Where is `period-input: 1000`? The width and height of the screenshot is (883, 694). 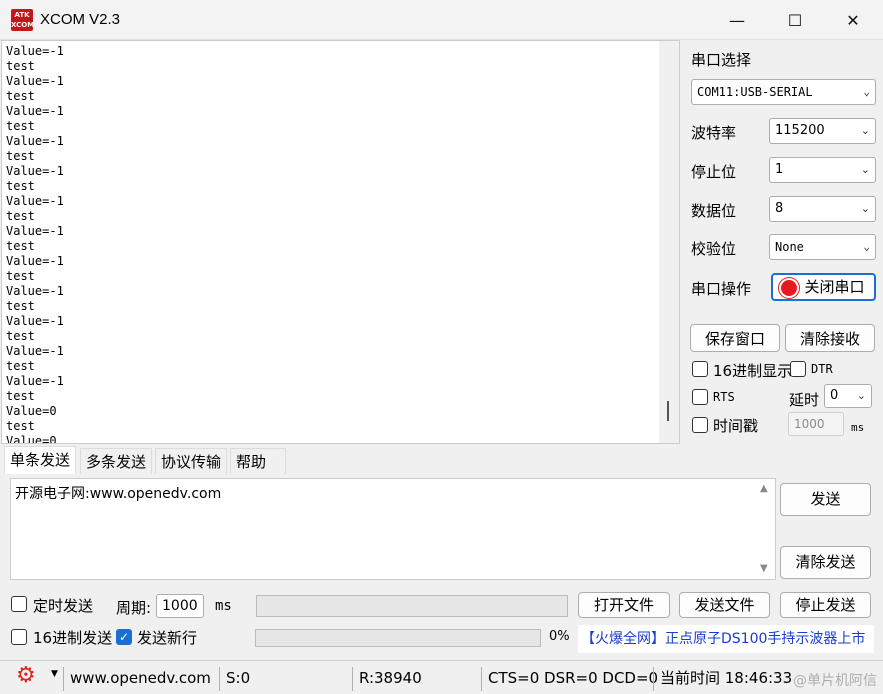
period-input: 1000 is located at coordinates (180, 606).